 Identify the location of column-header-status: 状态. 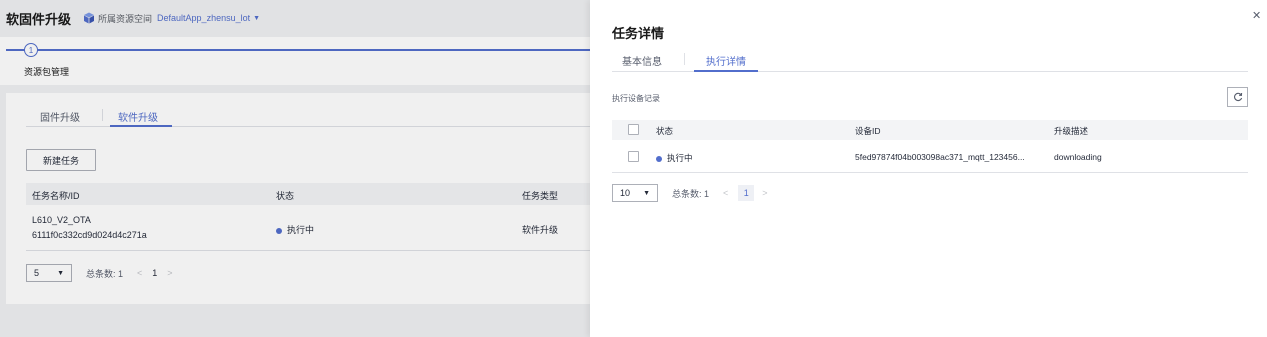
(665, 131).